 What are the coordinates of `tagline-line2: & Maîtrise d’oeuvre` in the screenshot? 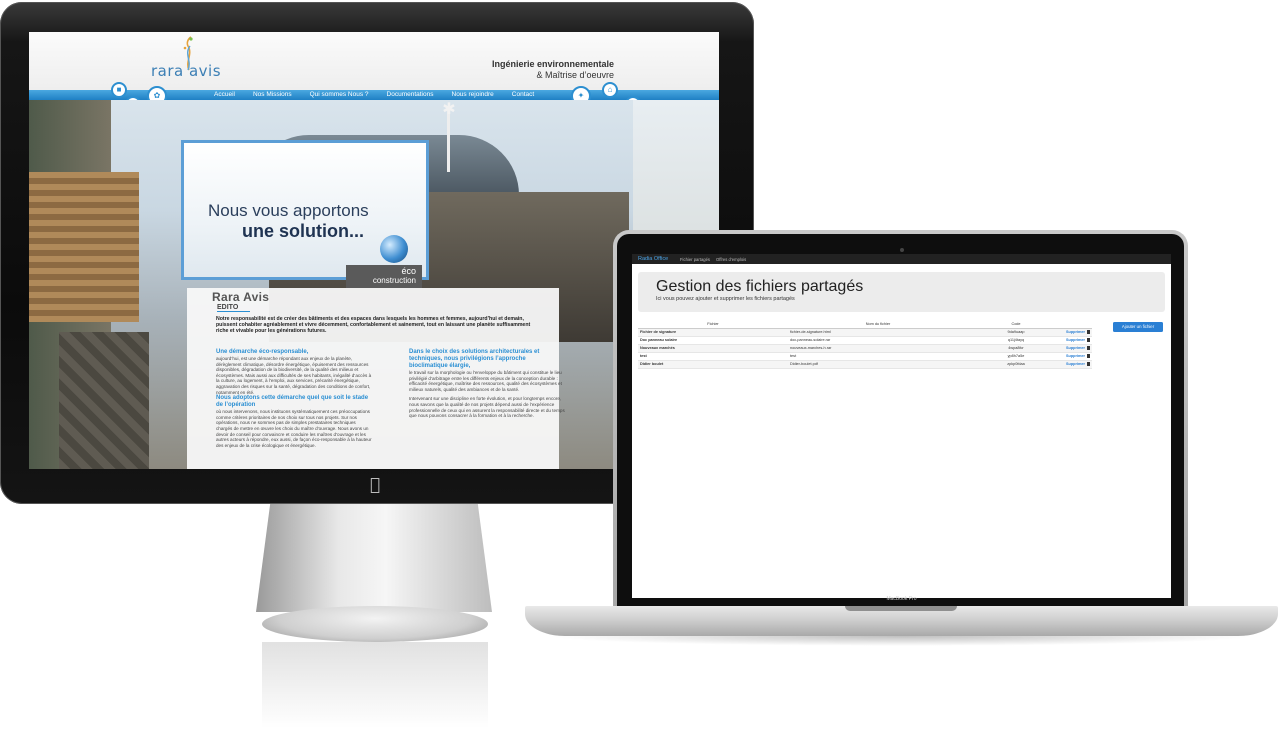 It's located at (575, 75).